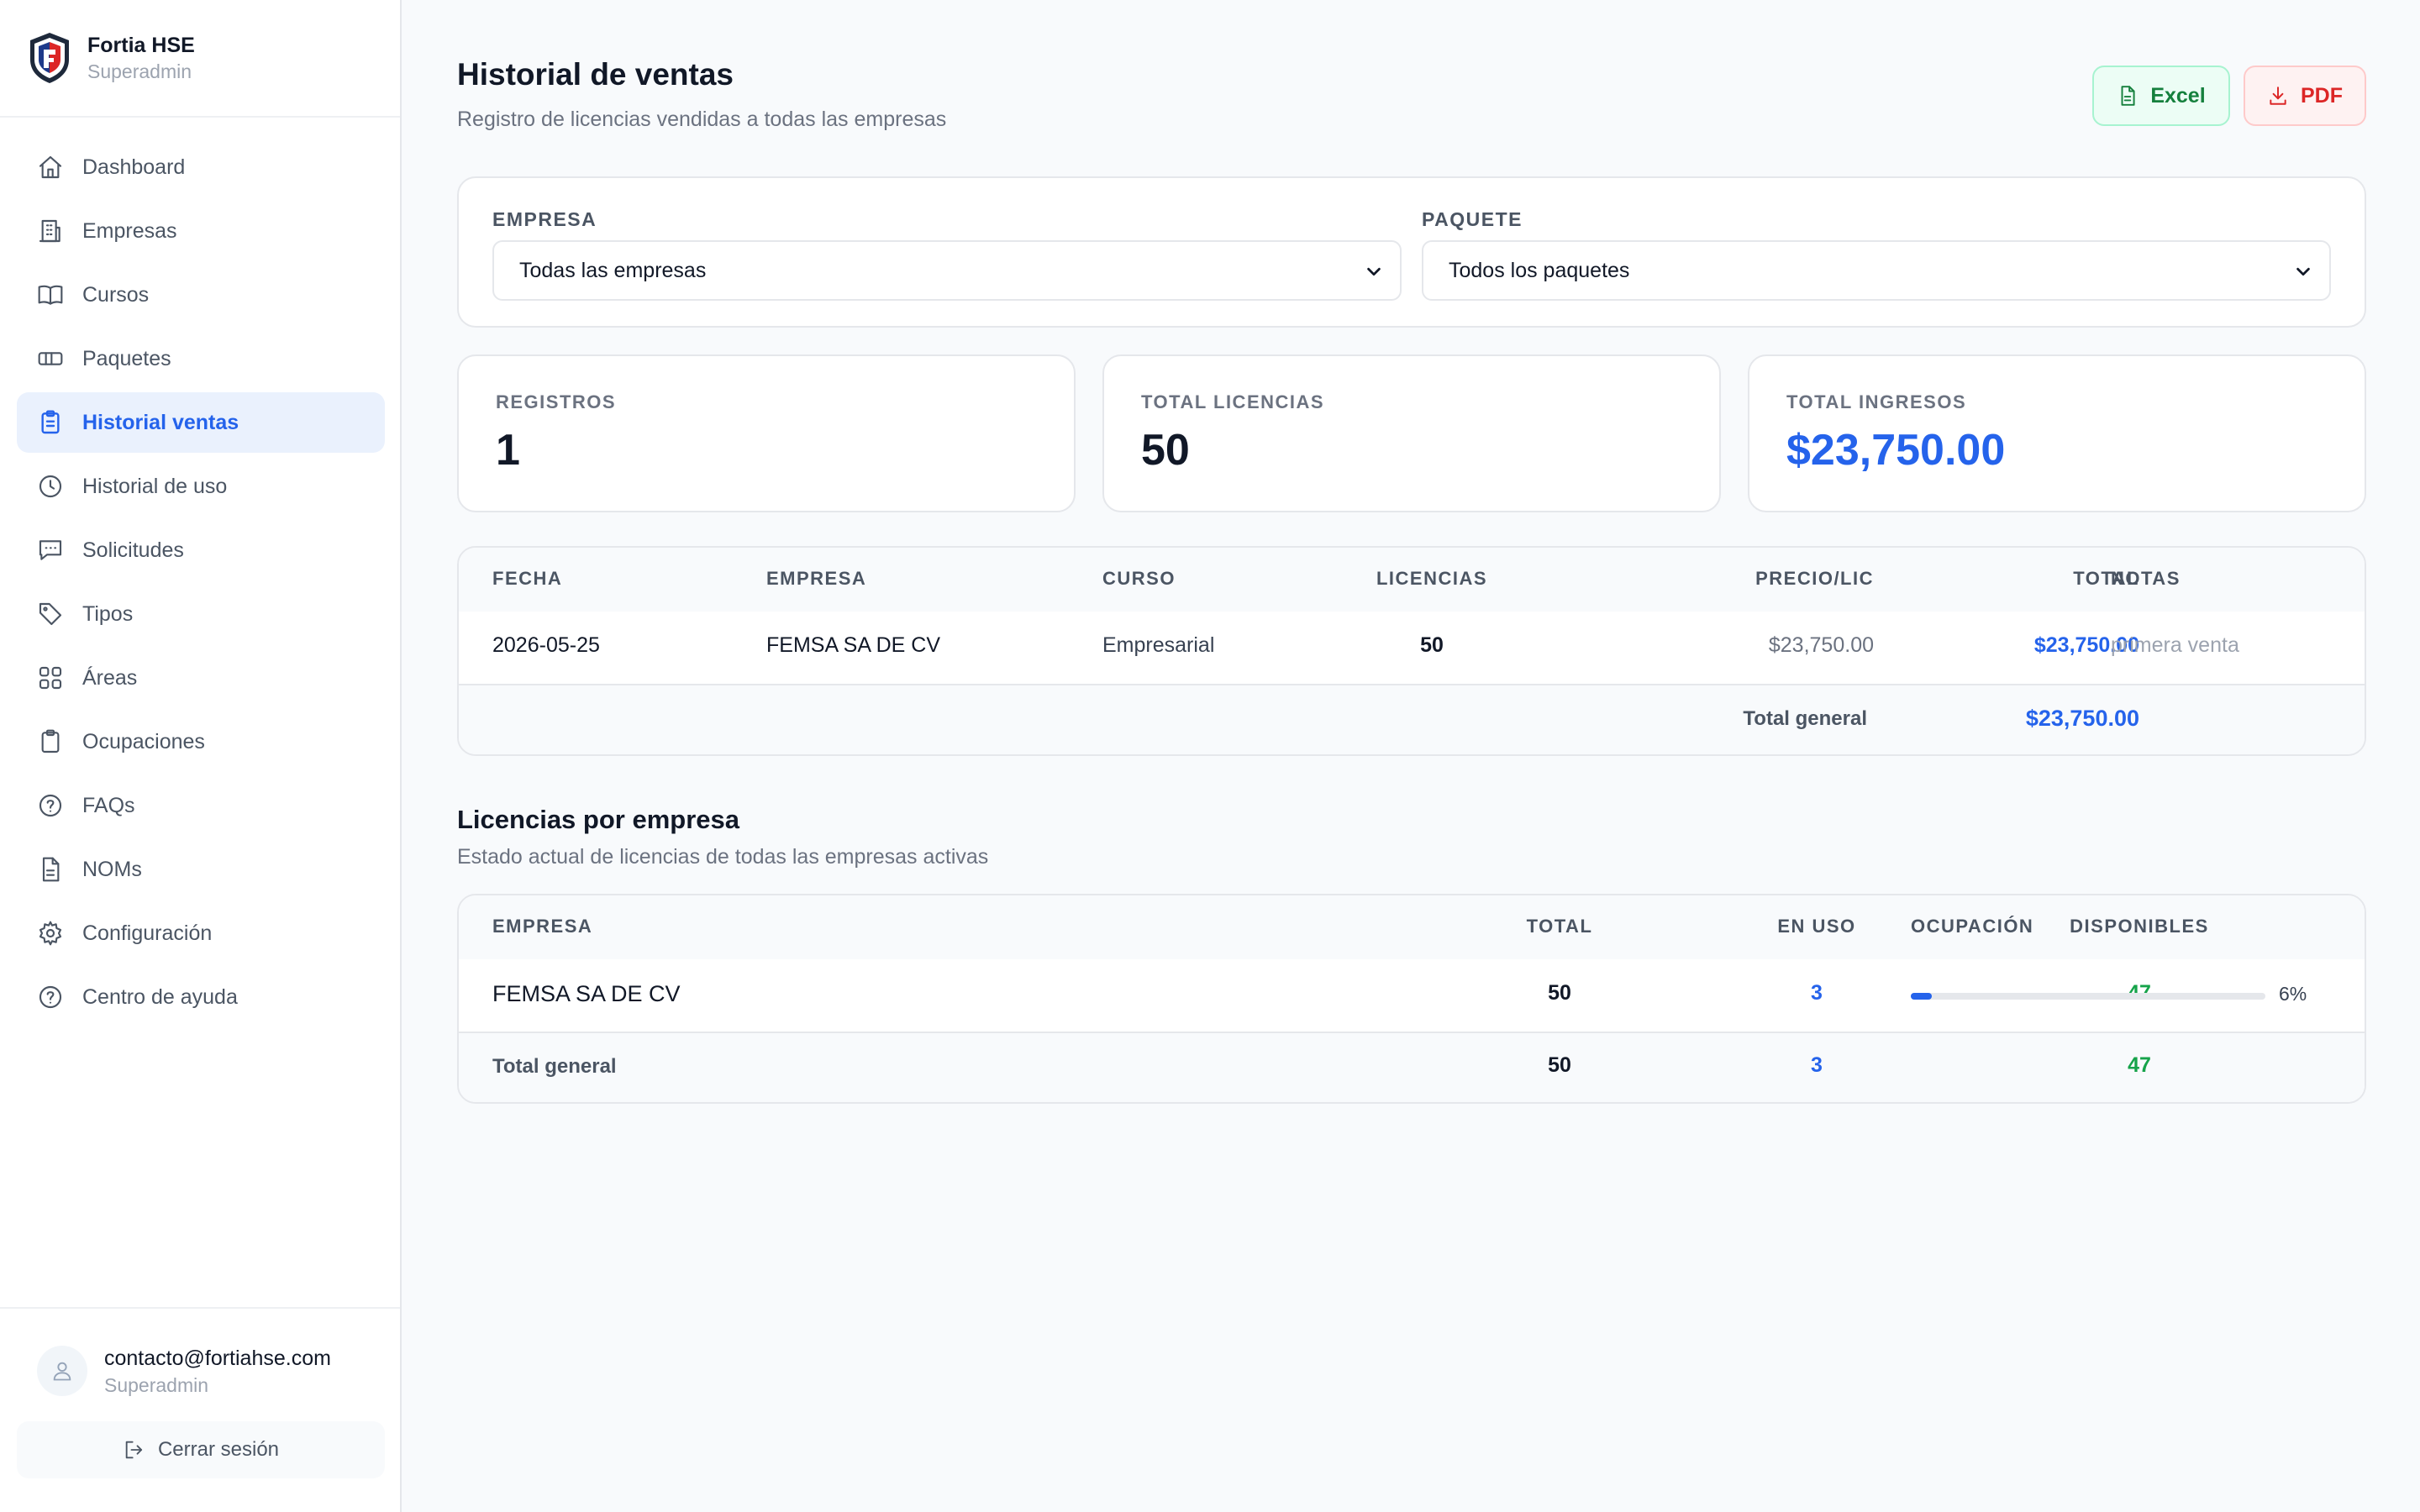 Image resolution: width=2420 pixels, height=1512 pixels. Describe the element at coordinates (1876, 270) in the screenshot. I see `package-select: Todos los paquetes` at that location.